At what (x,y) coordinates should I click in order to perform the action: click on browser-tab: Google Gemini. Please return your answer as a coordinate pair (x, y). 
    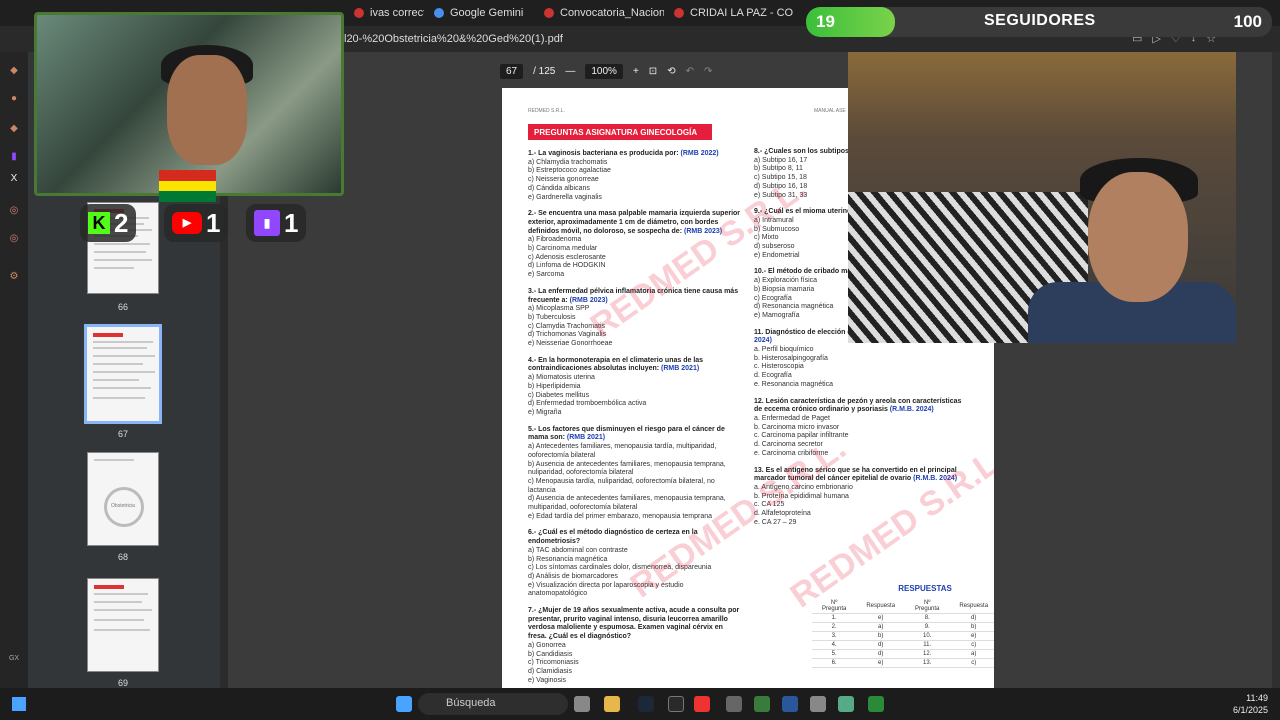
    Looking at the image, I should click on (479, 13).